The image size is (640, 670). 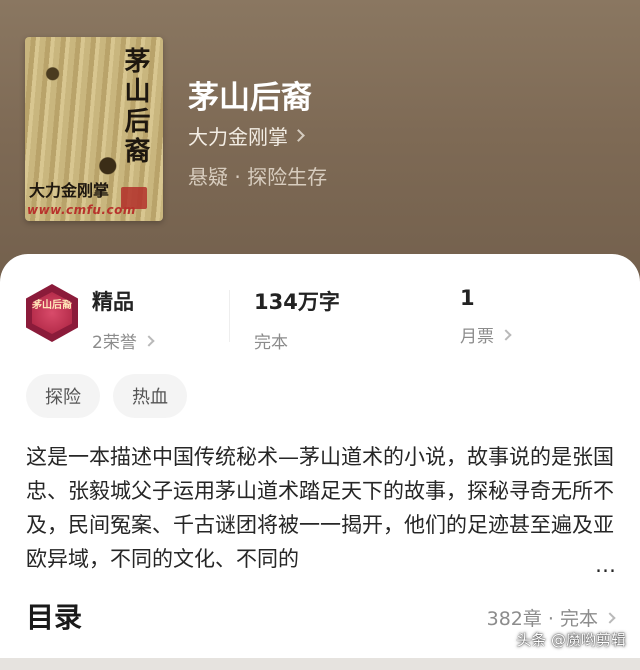 What do you see at coordinates (477, 337) in the screenshot?
I see `stat-tickets-label: 月票` at bounding box center [477, 337].